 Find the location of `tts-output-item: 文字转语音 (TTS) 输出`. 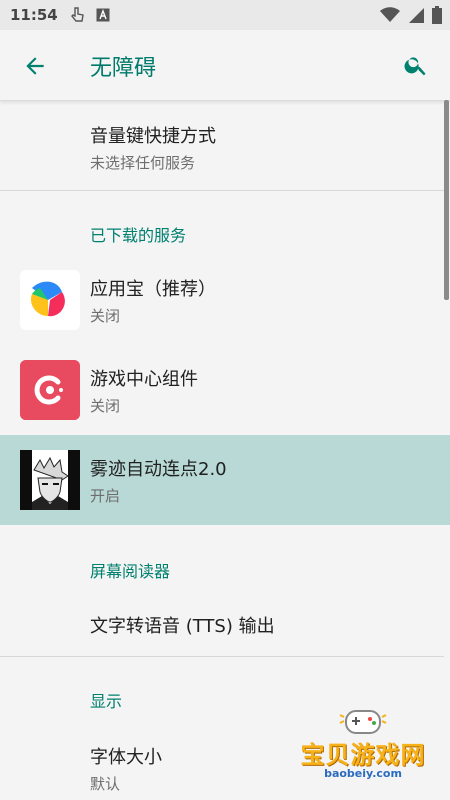

tts-output-item: 文字转语音 (TTS) 输出 is located at coordinates (222, 625).